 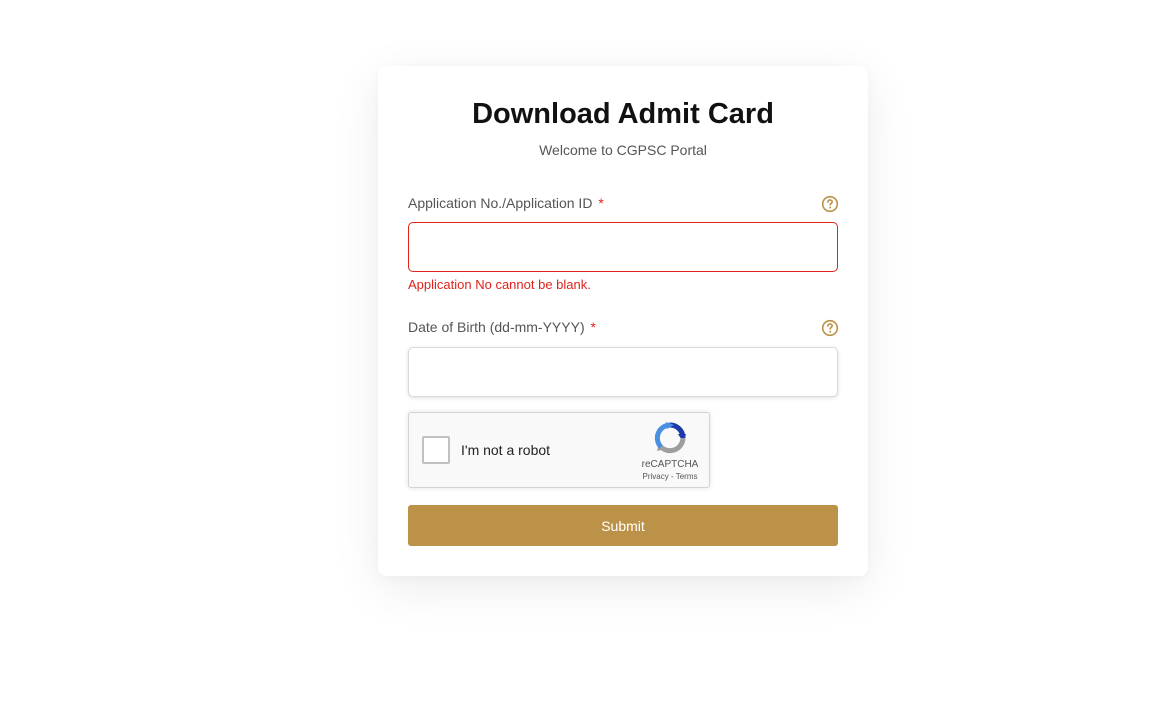 I want to click on application-no-label-text: Application No./Application ID, so click(x=500, y=203).